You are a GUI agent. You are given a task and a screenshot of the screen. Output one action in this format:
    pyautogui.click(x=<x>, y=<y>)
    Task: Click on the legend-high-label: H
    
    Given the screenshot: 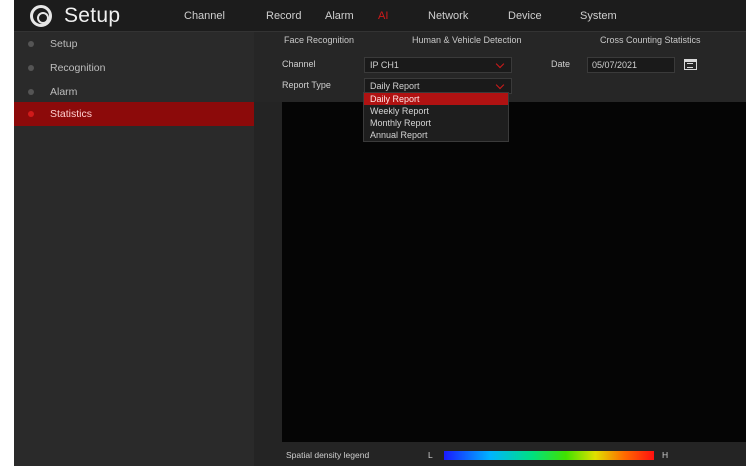 What is the action you would take?
    pyautogui.click(x=665, y=455)
    